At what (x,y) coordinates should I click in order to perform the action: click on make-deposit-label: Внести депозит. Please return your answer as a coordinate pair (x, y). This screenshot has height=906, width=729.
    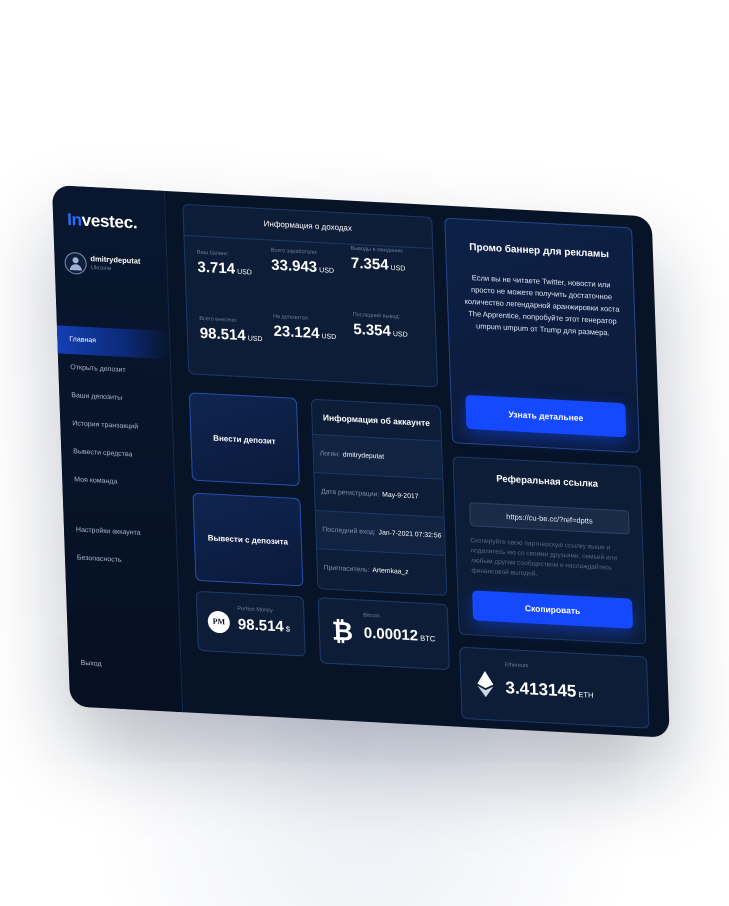
    Looking at the image, I should click on (244, 439).